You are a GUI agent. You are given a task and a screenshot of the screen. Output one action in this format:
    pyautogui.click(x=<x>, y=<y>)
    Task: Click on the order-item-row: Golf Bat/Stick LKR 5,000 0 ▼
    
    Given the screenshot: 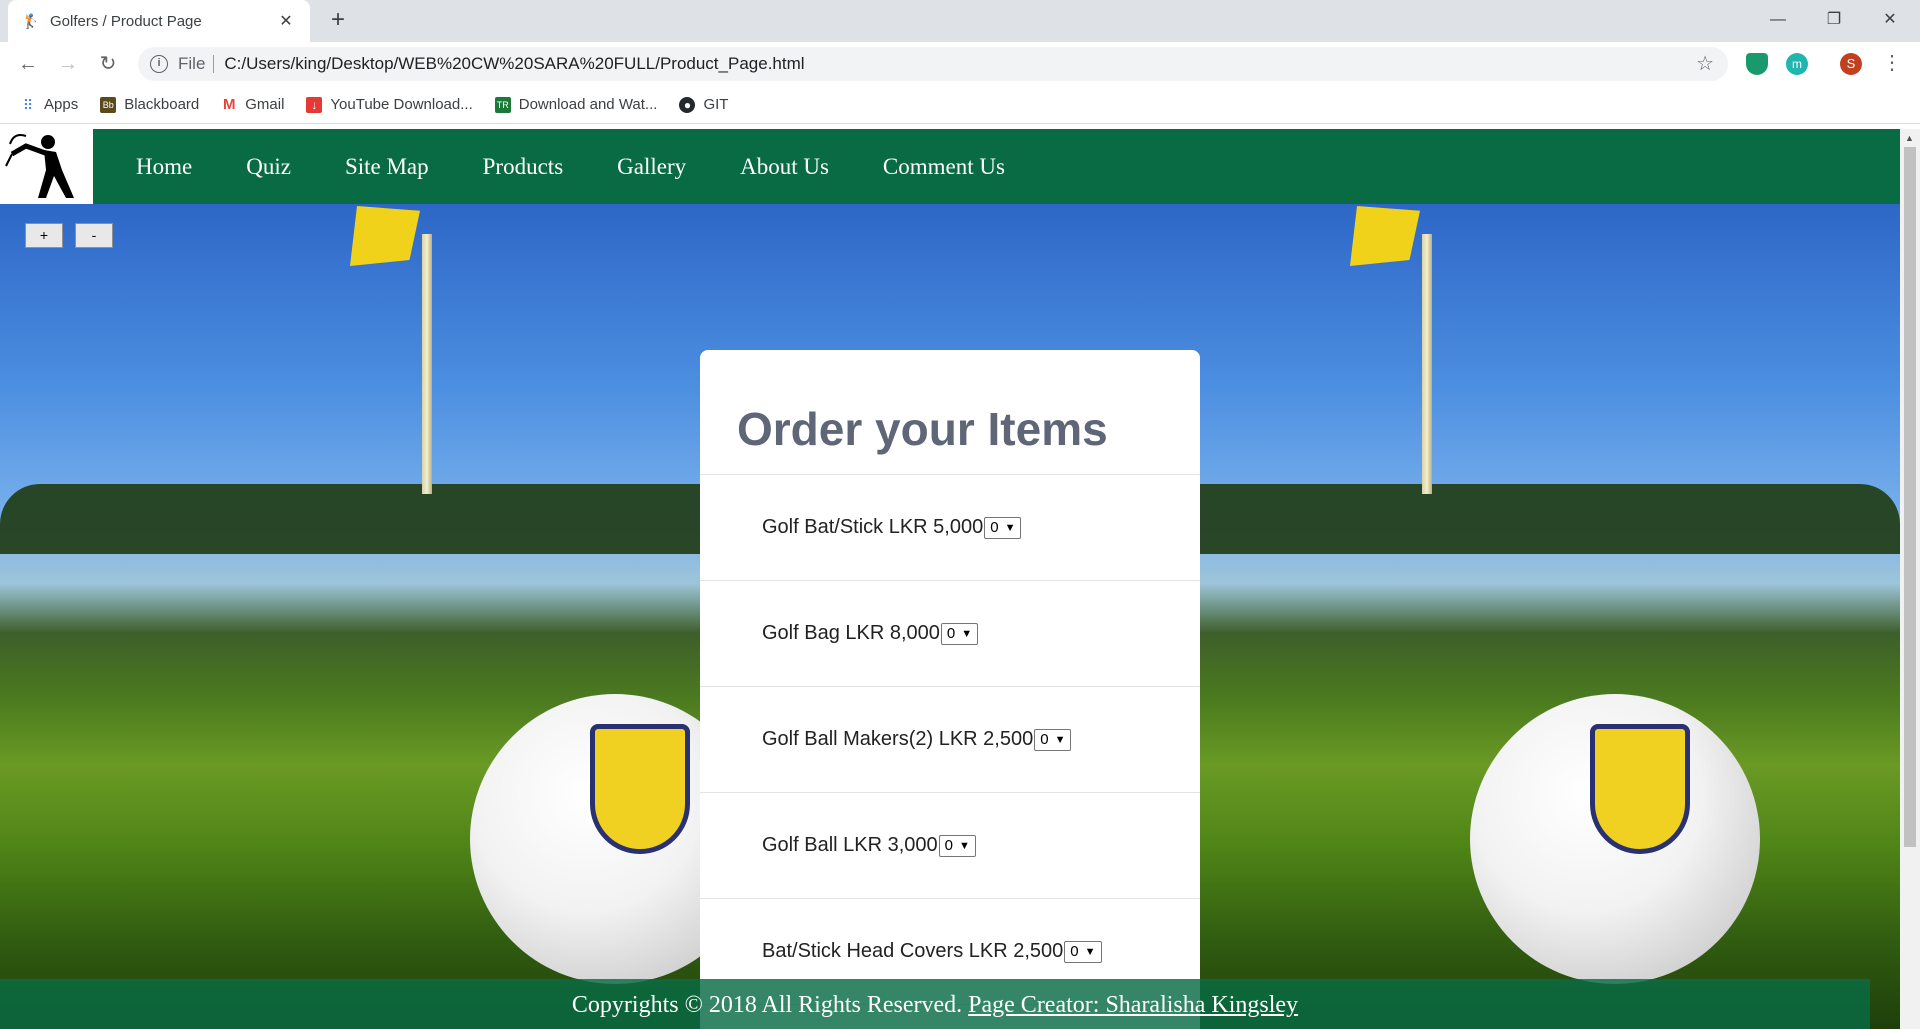 What is the action you would take?
    pyautogui.click(x=950, y=528)
    